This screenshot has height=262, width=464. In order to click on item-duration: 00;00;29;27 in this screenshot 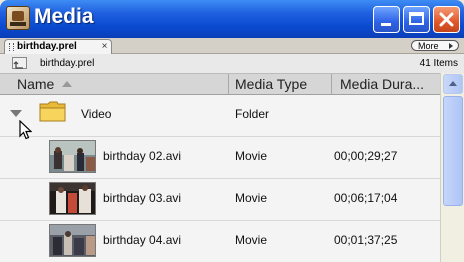, I will do `click(366, 156)`.